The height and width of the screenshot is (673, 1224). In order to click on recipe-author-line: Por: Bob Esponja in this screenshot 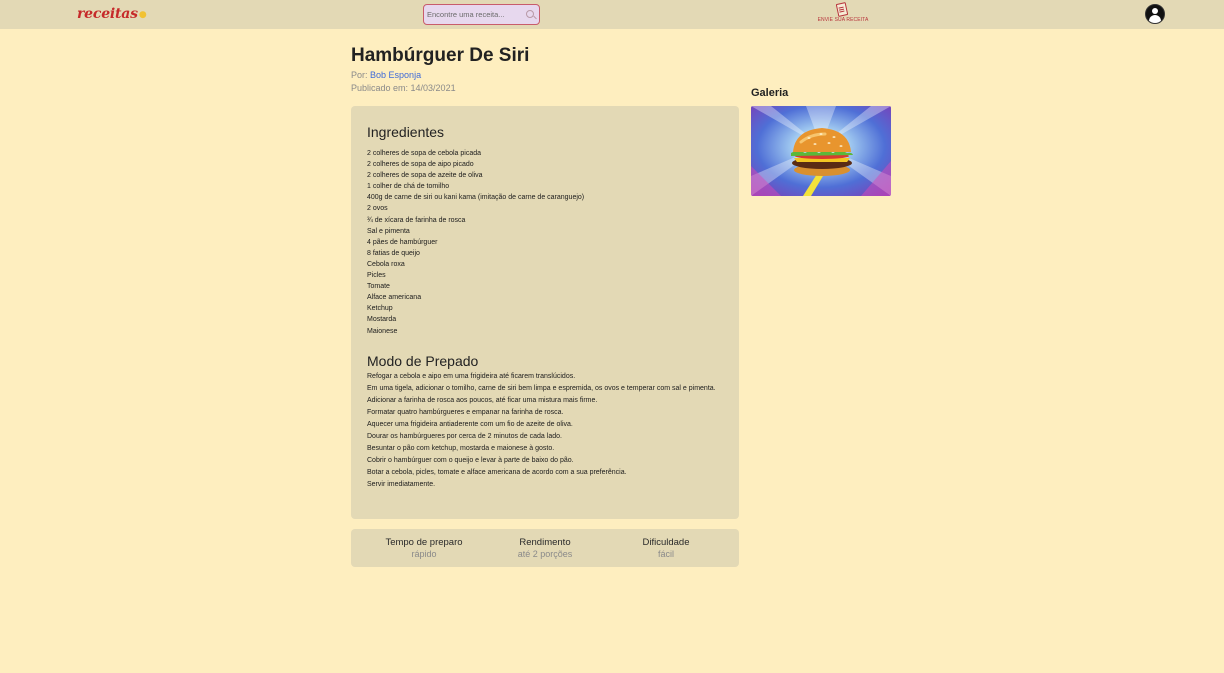, I will do `click(386, 75)`.